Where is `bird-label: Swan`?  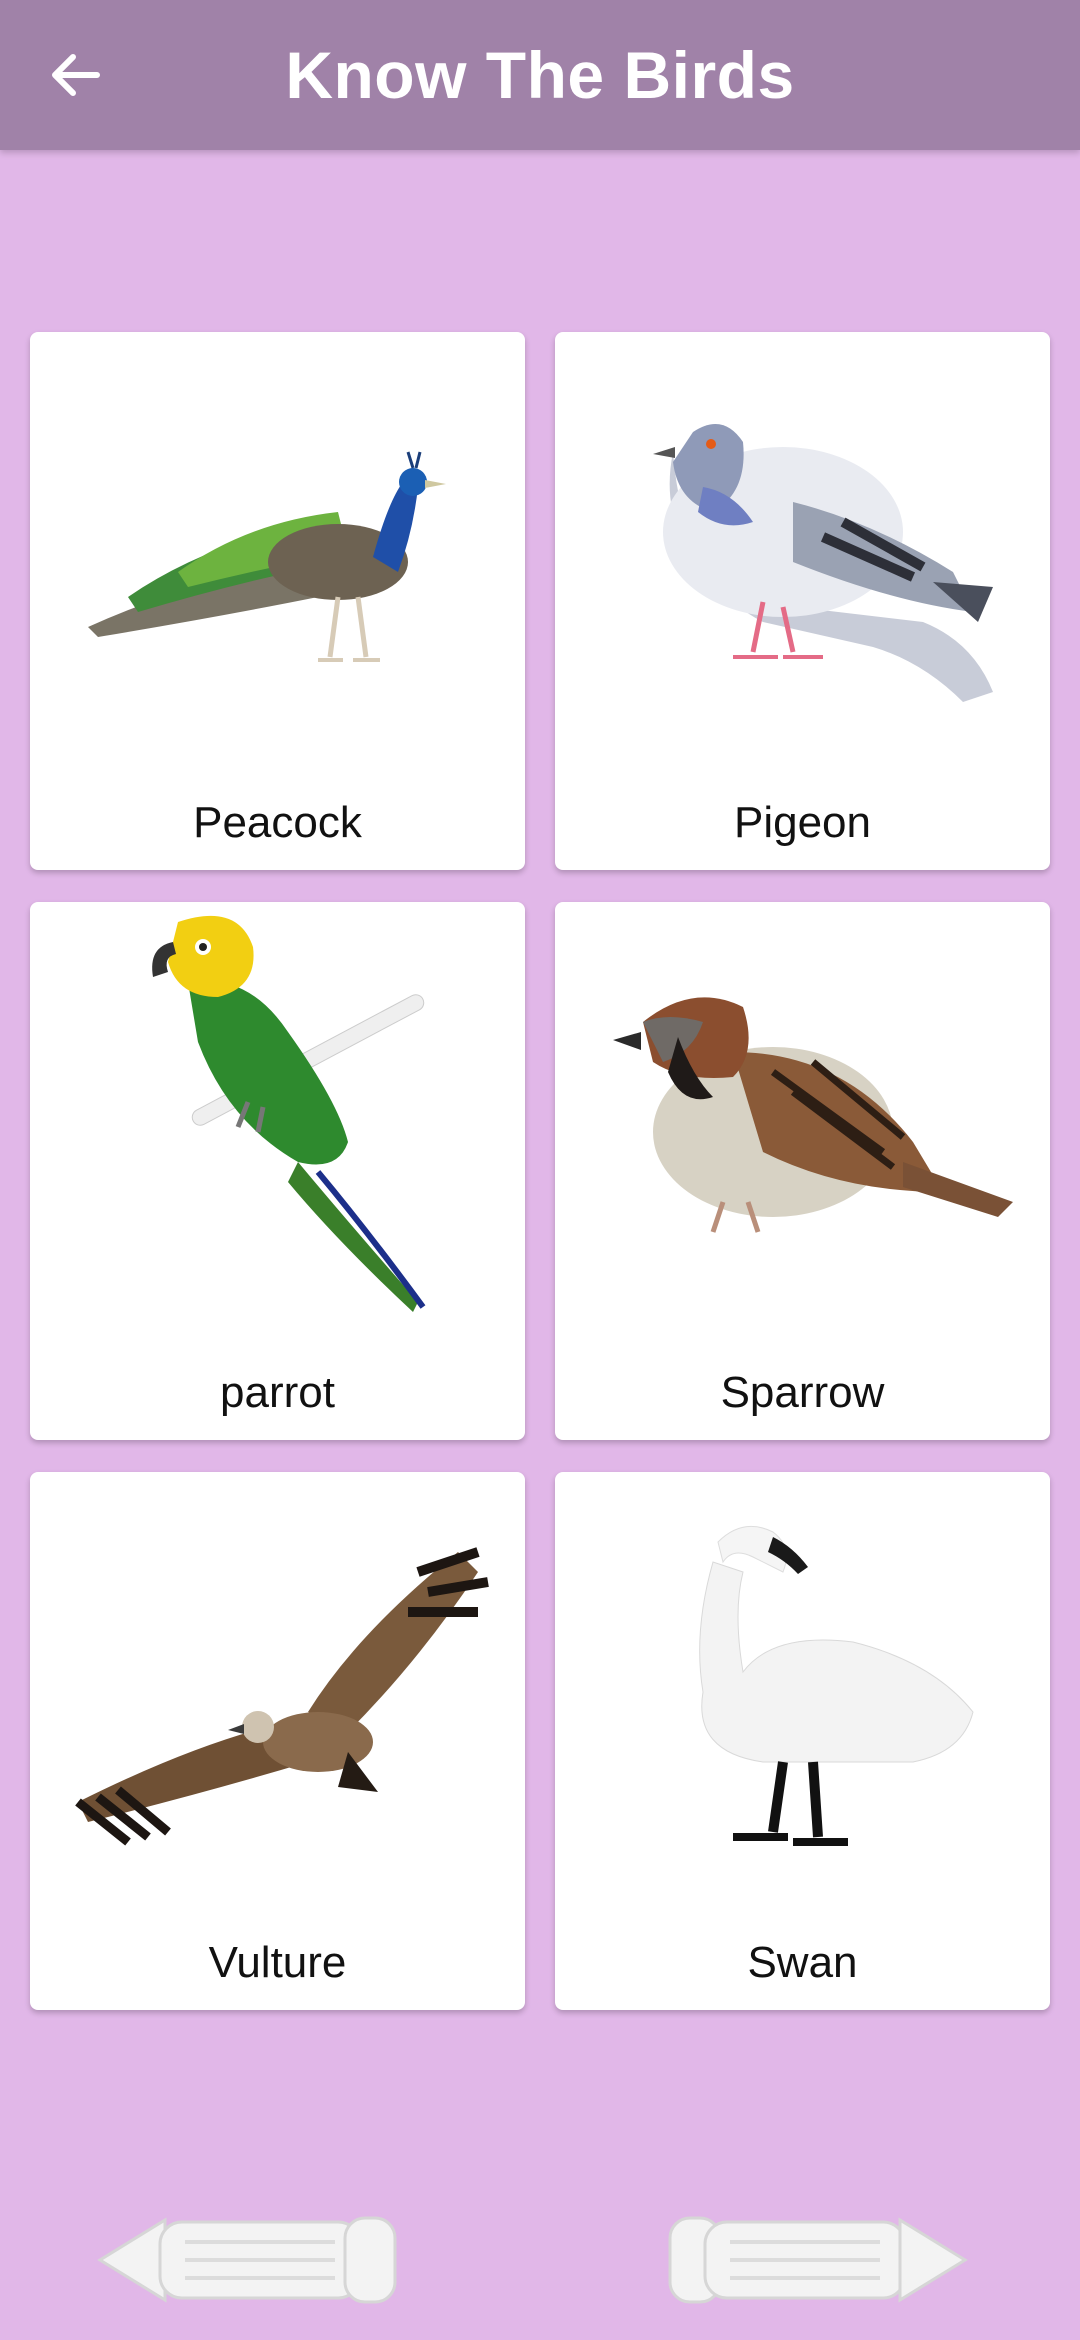 bird-label: Swan is located at coordinates (802, 1962).